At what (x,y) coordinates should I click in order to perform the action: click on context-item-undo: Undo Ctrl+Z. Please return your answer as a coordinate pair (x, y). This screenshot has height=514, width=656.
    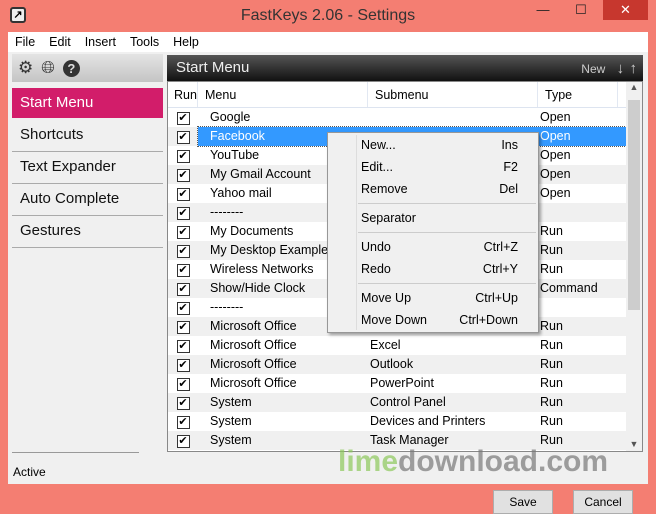
    Looking at the image, I should click on (433, 247).